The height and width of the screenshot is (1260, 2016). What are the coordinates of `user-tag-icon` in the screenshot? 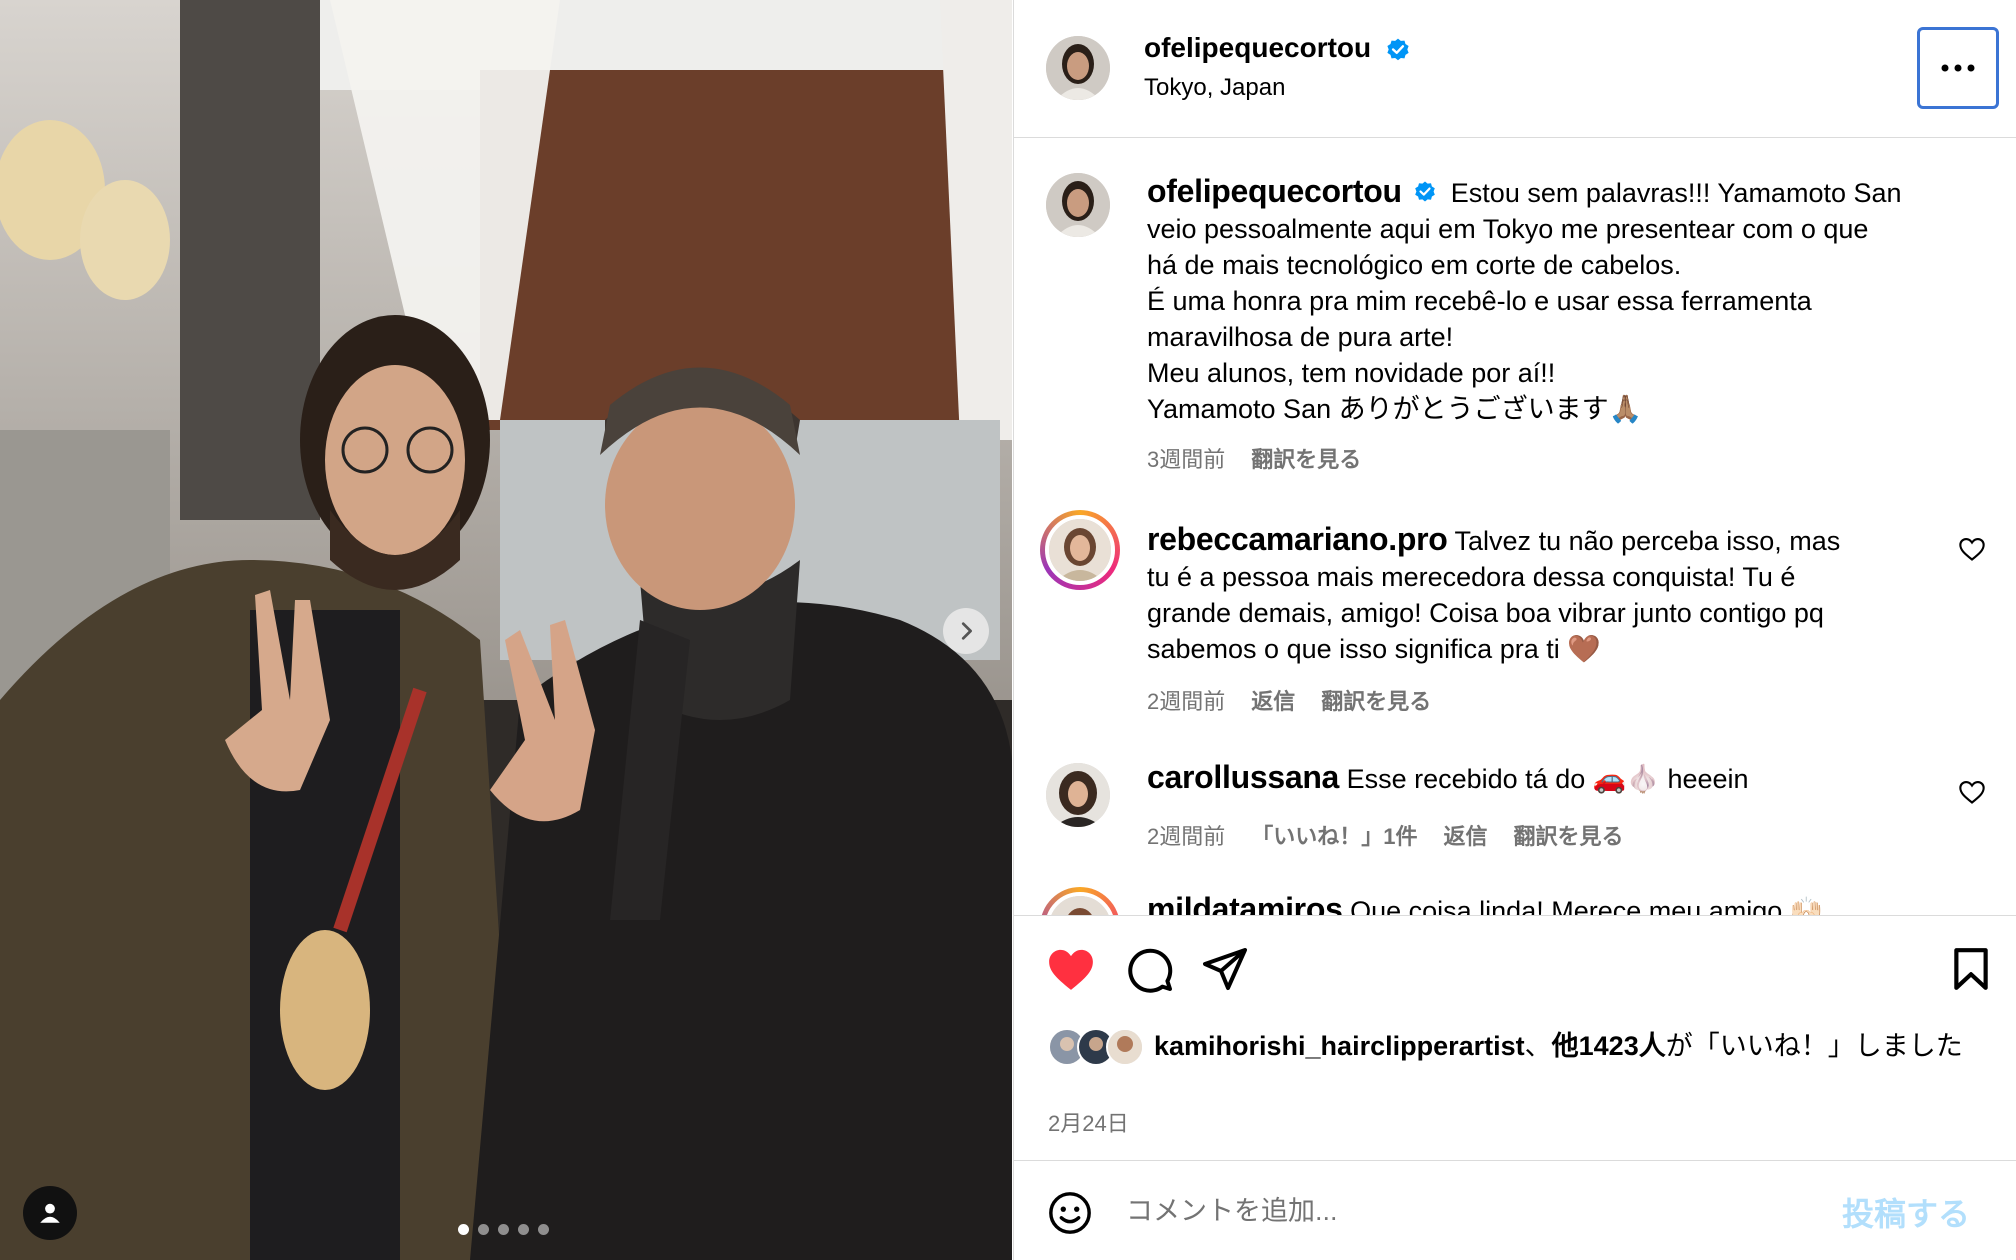 It's located at (50, 1213).